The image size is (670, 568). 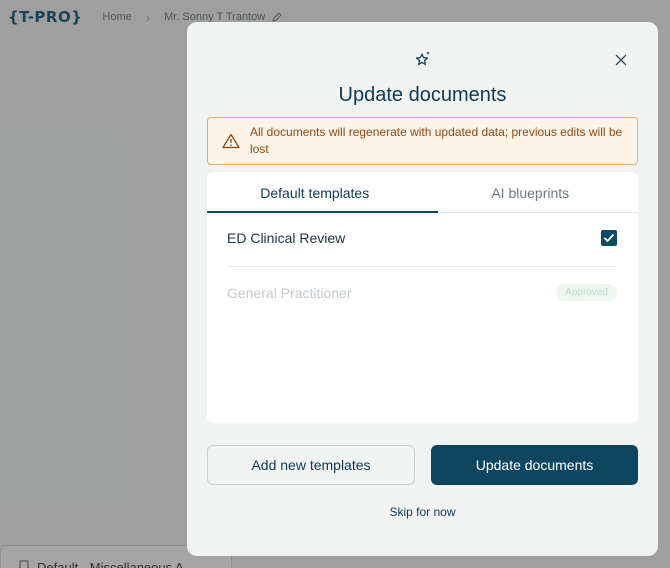 What do you see at coordinates (231, 141) in the screenshot?
I see `warning-triangle-icon` at bounding box center [231, 141].